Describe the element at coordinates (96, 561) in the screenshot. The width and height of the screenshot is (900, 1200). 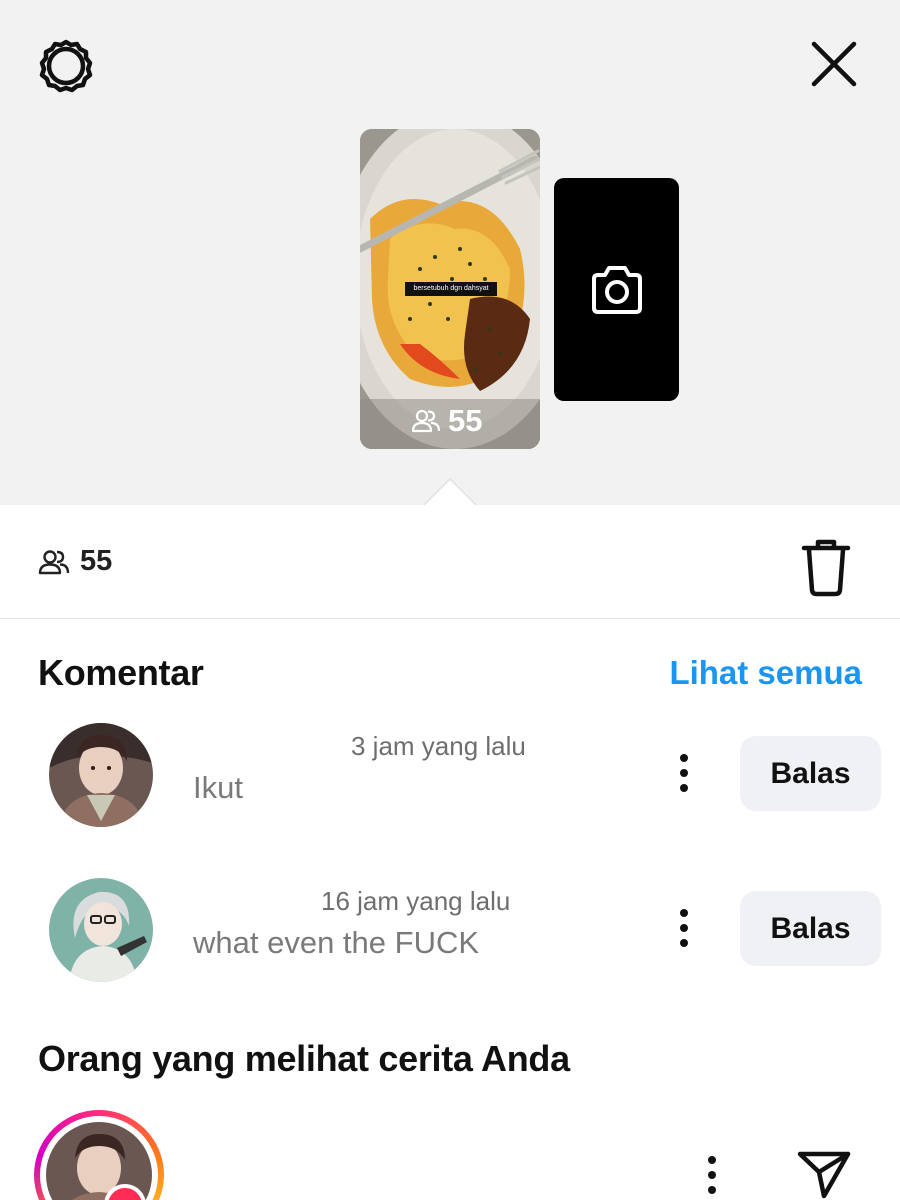
I see `viewers-number: 55` at that location.